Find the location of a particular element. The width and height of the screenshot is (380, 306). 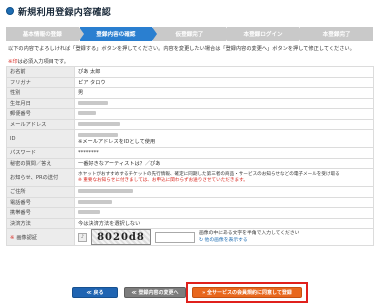

table-row: パスワード ******** is located at coordinates (190, 153).